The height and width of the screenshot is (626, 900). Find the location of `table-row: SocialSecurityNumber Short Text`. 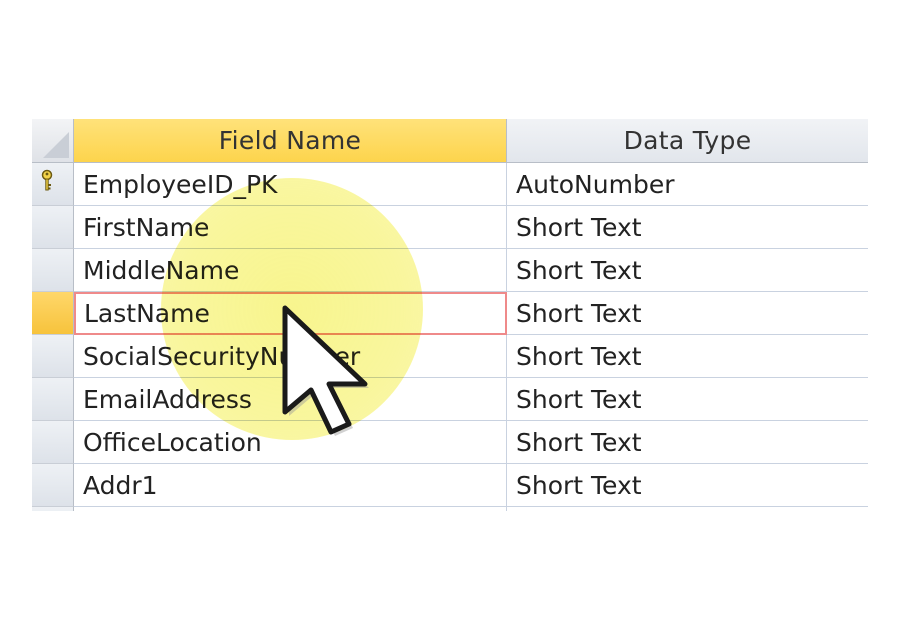

table-row: SocialSecurityNumber Short Text is located at coordinates (471, 356).